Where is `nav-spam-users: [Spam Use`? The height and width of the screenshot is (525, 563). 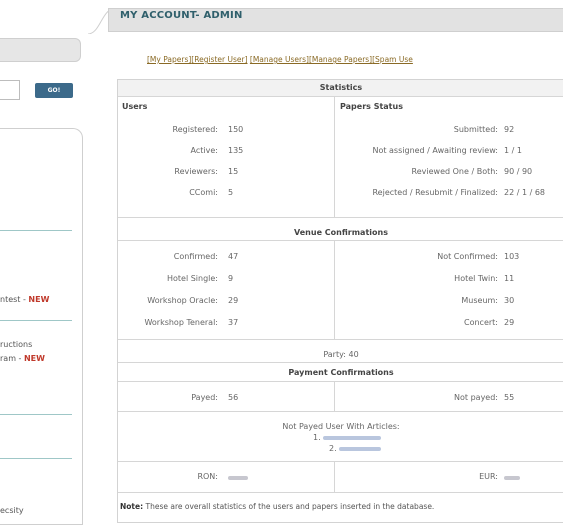 nav-spam-users: [Spam Use is located at coordinates (392, 59).